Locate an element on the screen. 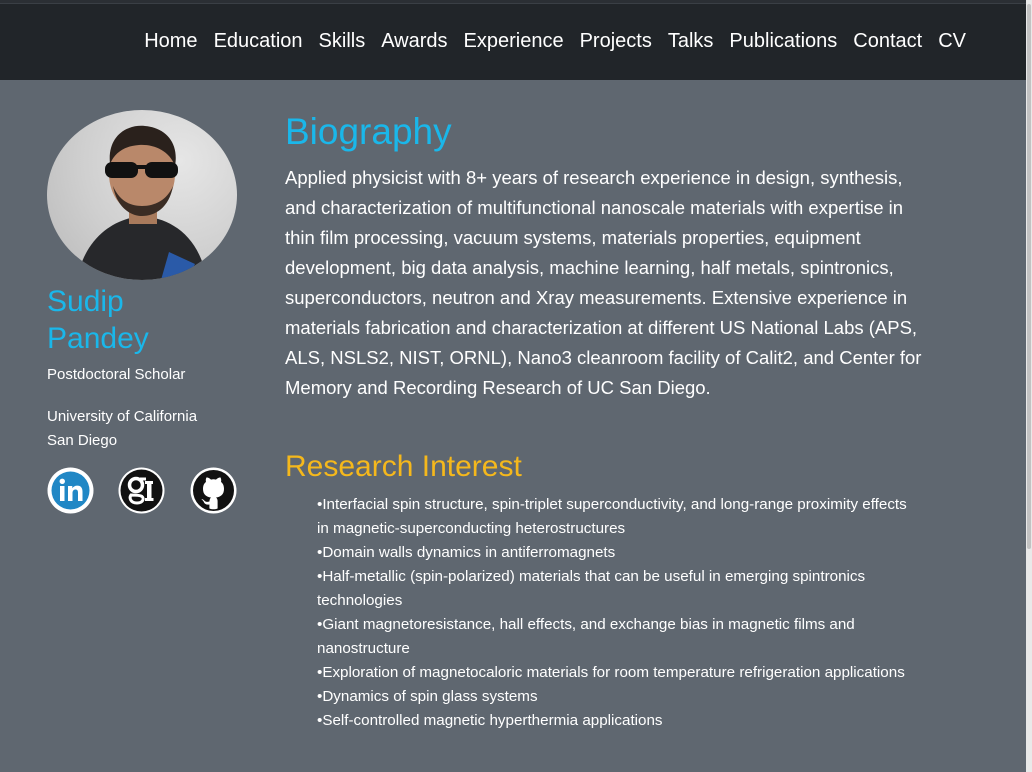 The height and width of the screenshot is (772, 1032). nav-publications: Publications is located at coordinates (783, 41).